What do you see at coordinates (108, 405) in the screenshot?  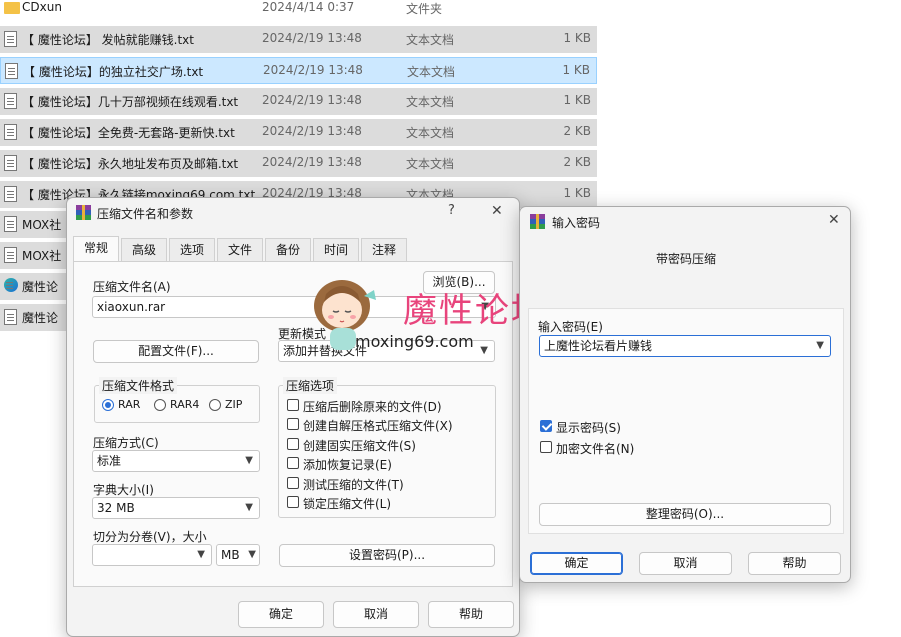 I see `radio-rar` at bounding box center [108, 405].